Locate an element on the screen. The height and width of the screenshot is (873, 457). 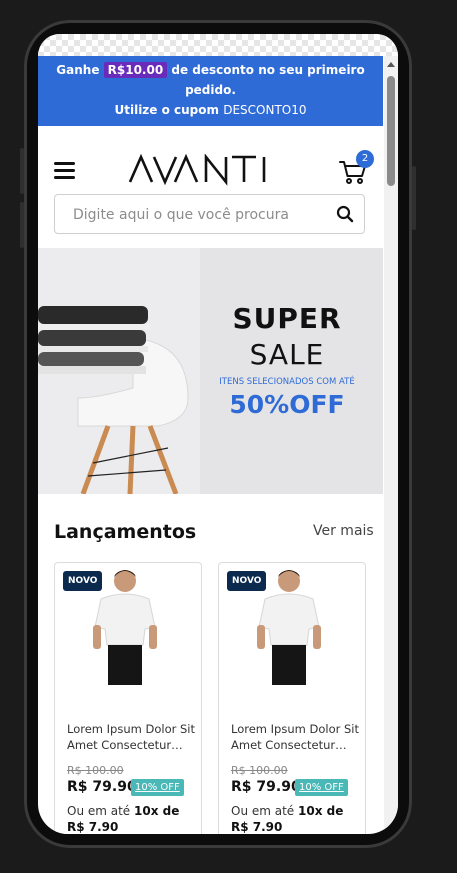
see-more-link: Ver mais is located at coordinates (343, 531).